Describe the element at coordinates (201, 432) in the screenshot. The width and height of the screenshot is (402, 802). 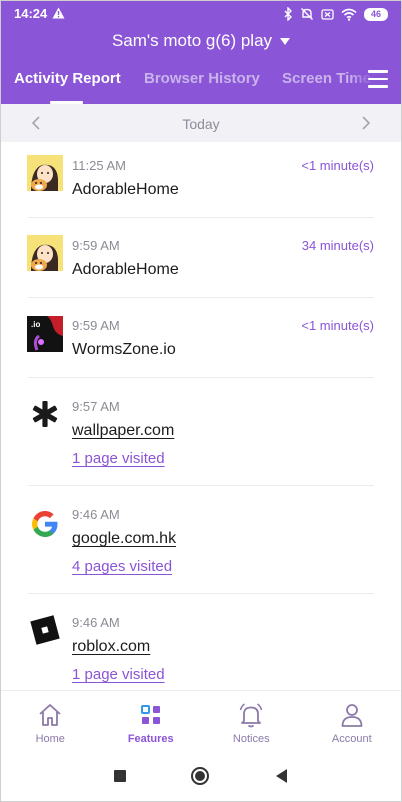
I see `list-item: 9:57 AM wallpaper.com 1 page visited` at that location.